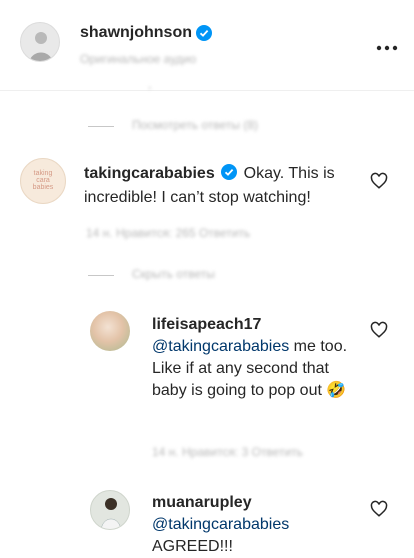 This screenshot has width=414, height=558. Describe the element at coordinates (207, 90) in the screenshot. I see `header-divider` at that location.